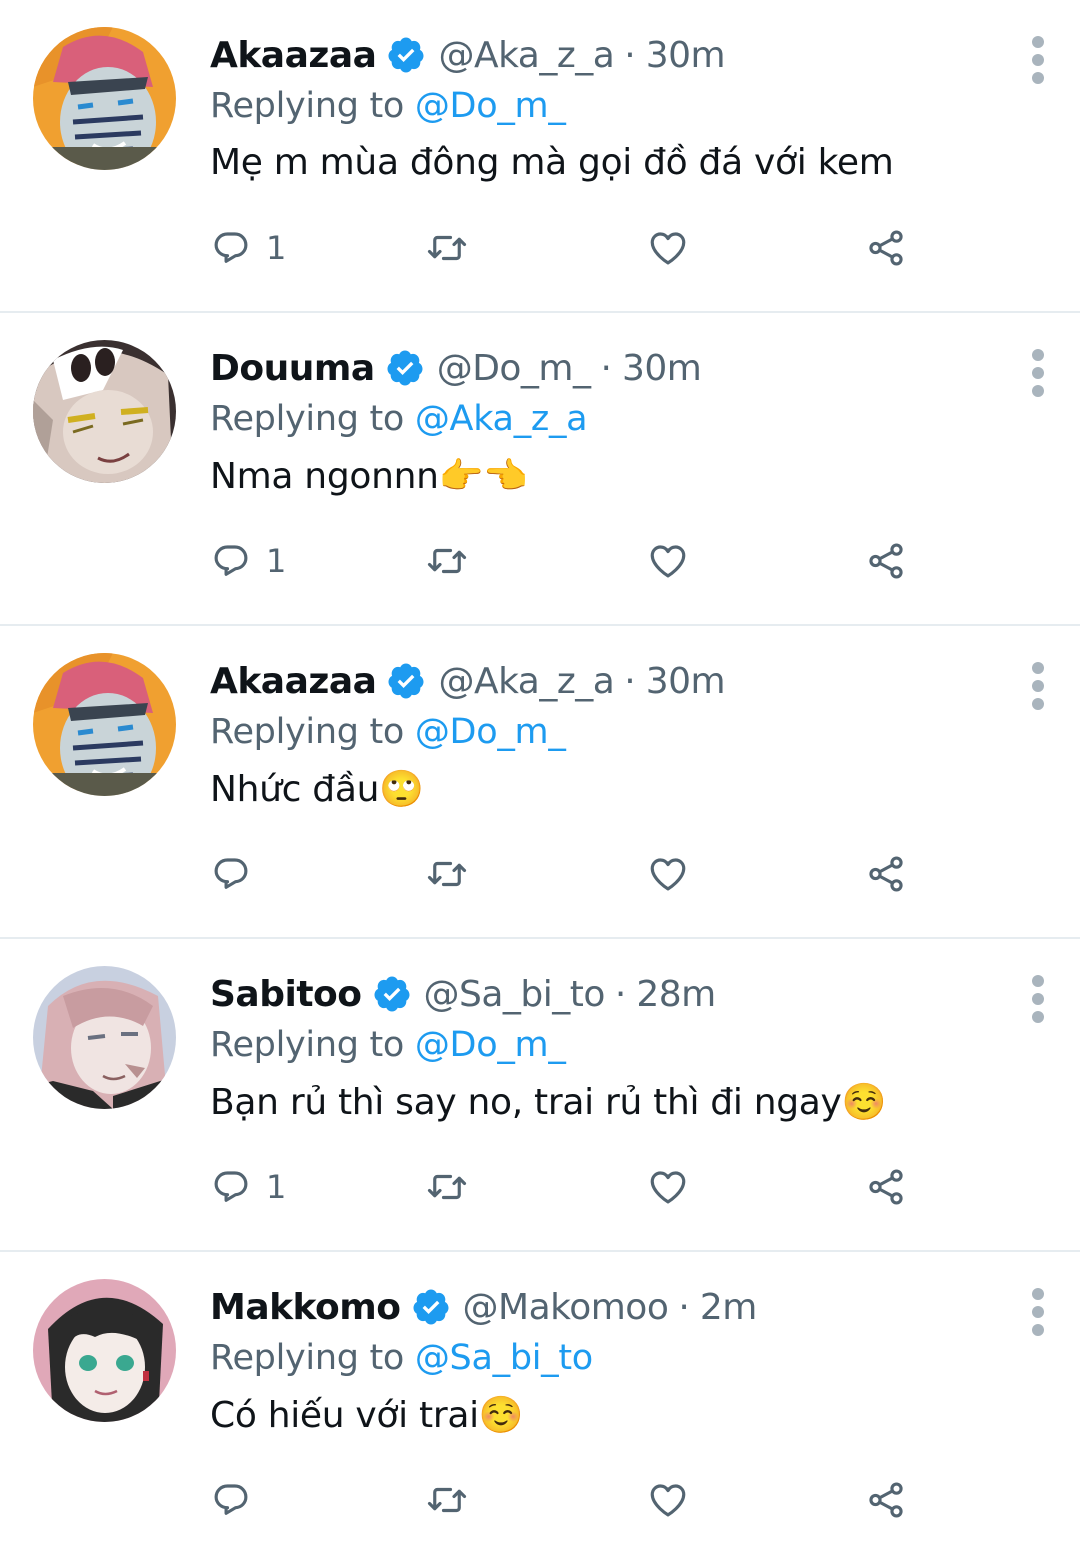  I want to click on tweet-header: Douuma @Do_m_ · 30m, so click(456, 368).